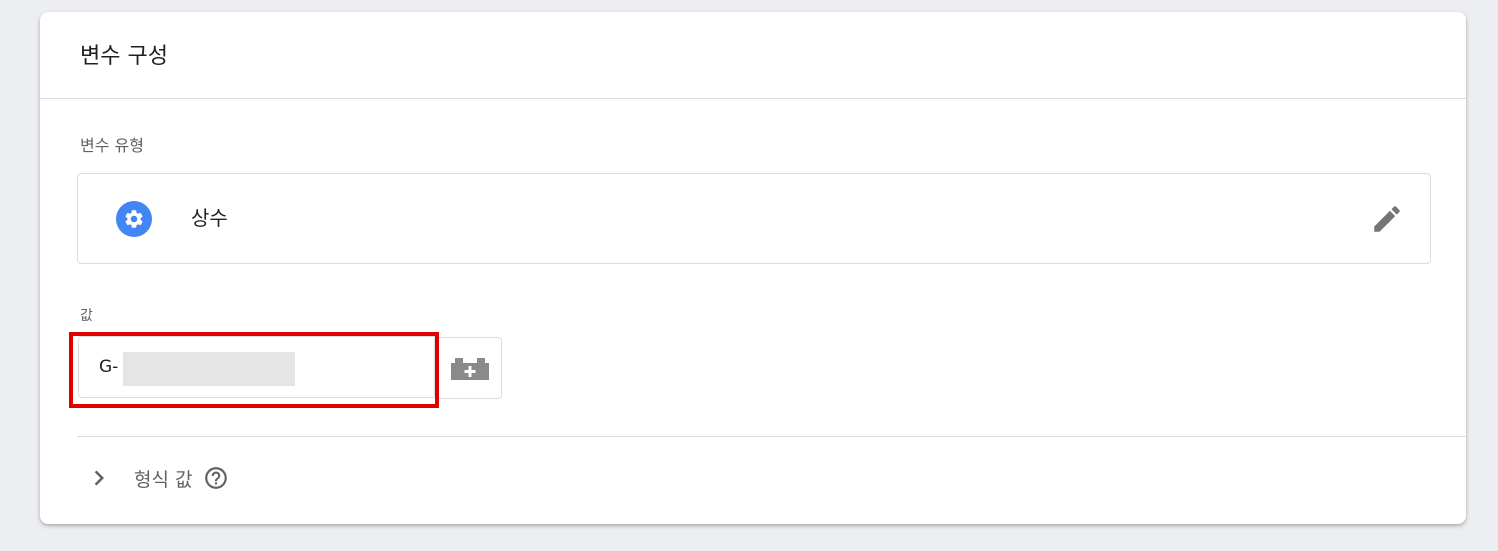 The image size is (1498, 551). I want to click on lego-brick-plus-icon, so click(470, 369).